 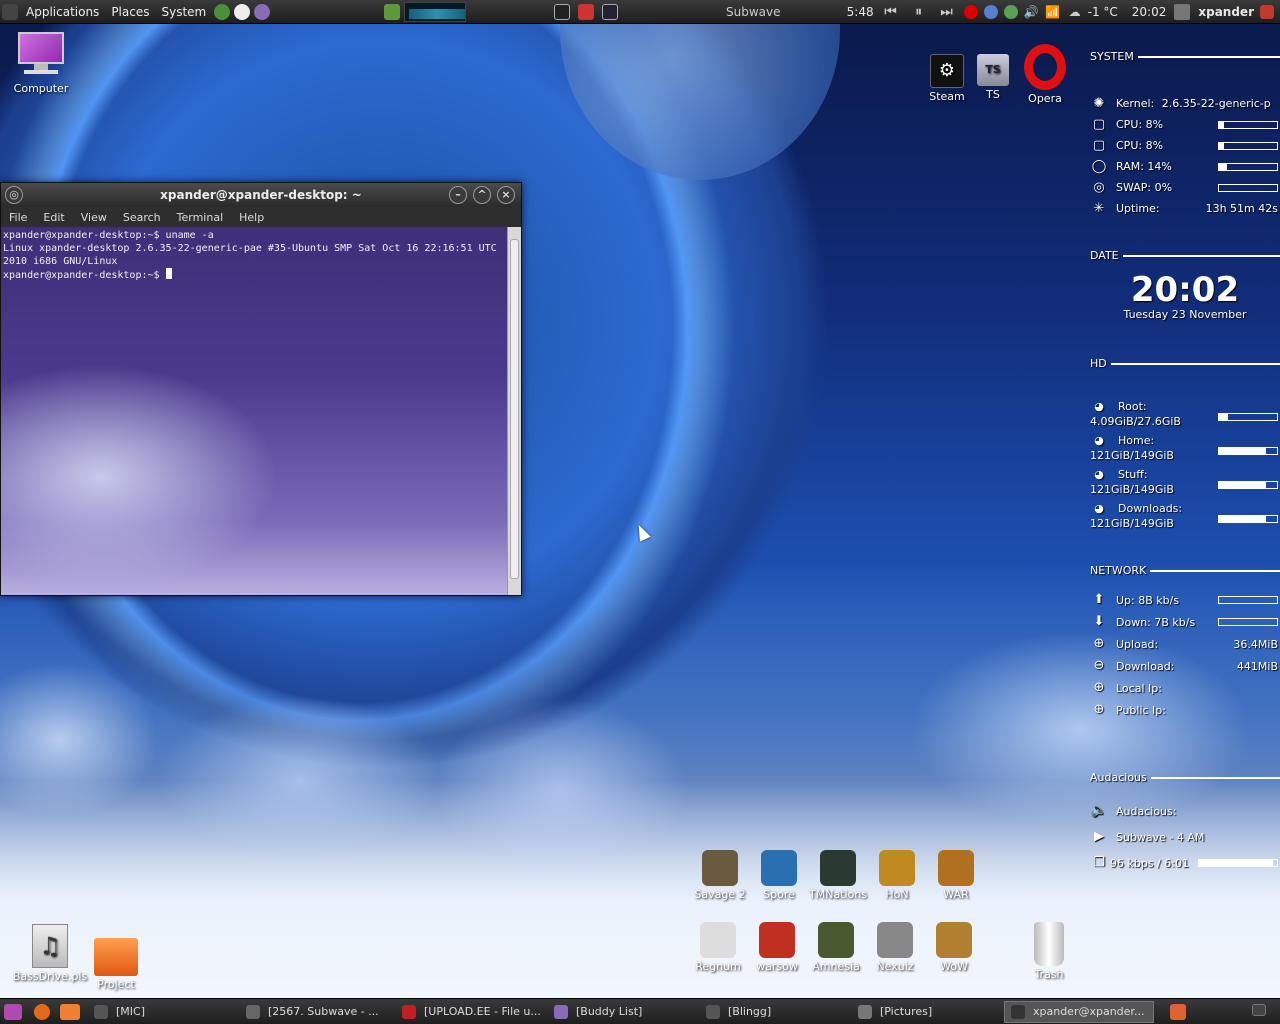 What do you see at coordinates (1185, 570) in the screenshot?
I see `network-header: NETWORK` at bounding box center [1185, 570].